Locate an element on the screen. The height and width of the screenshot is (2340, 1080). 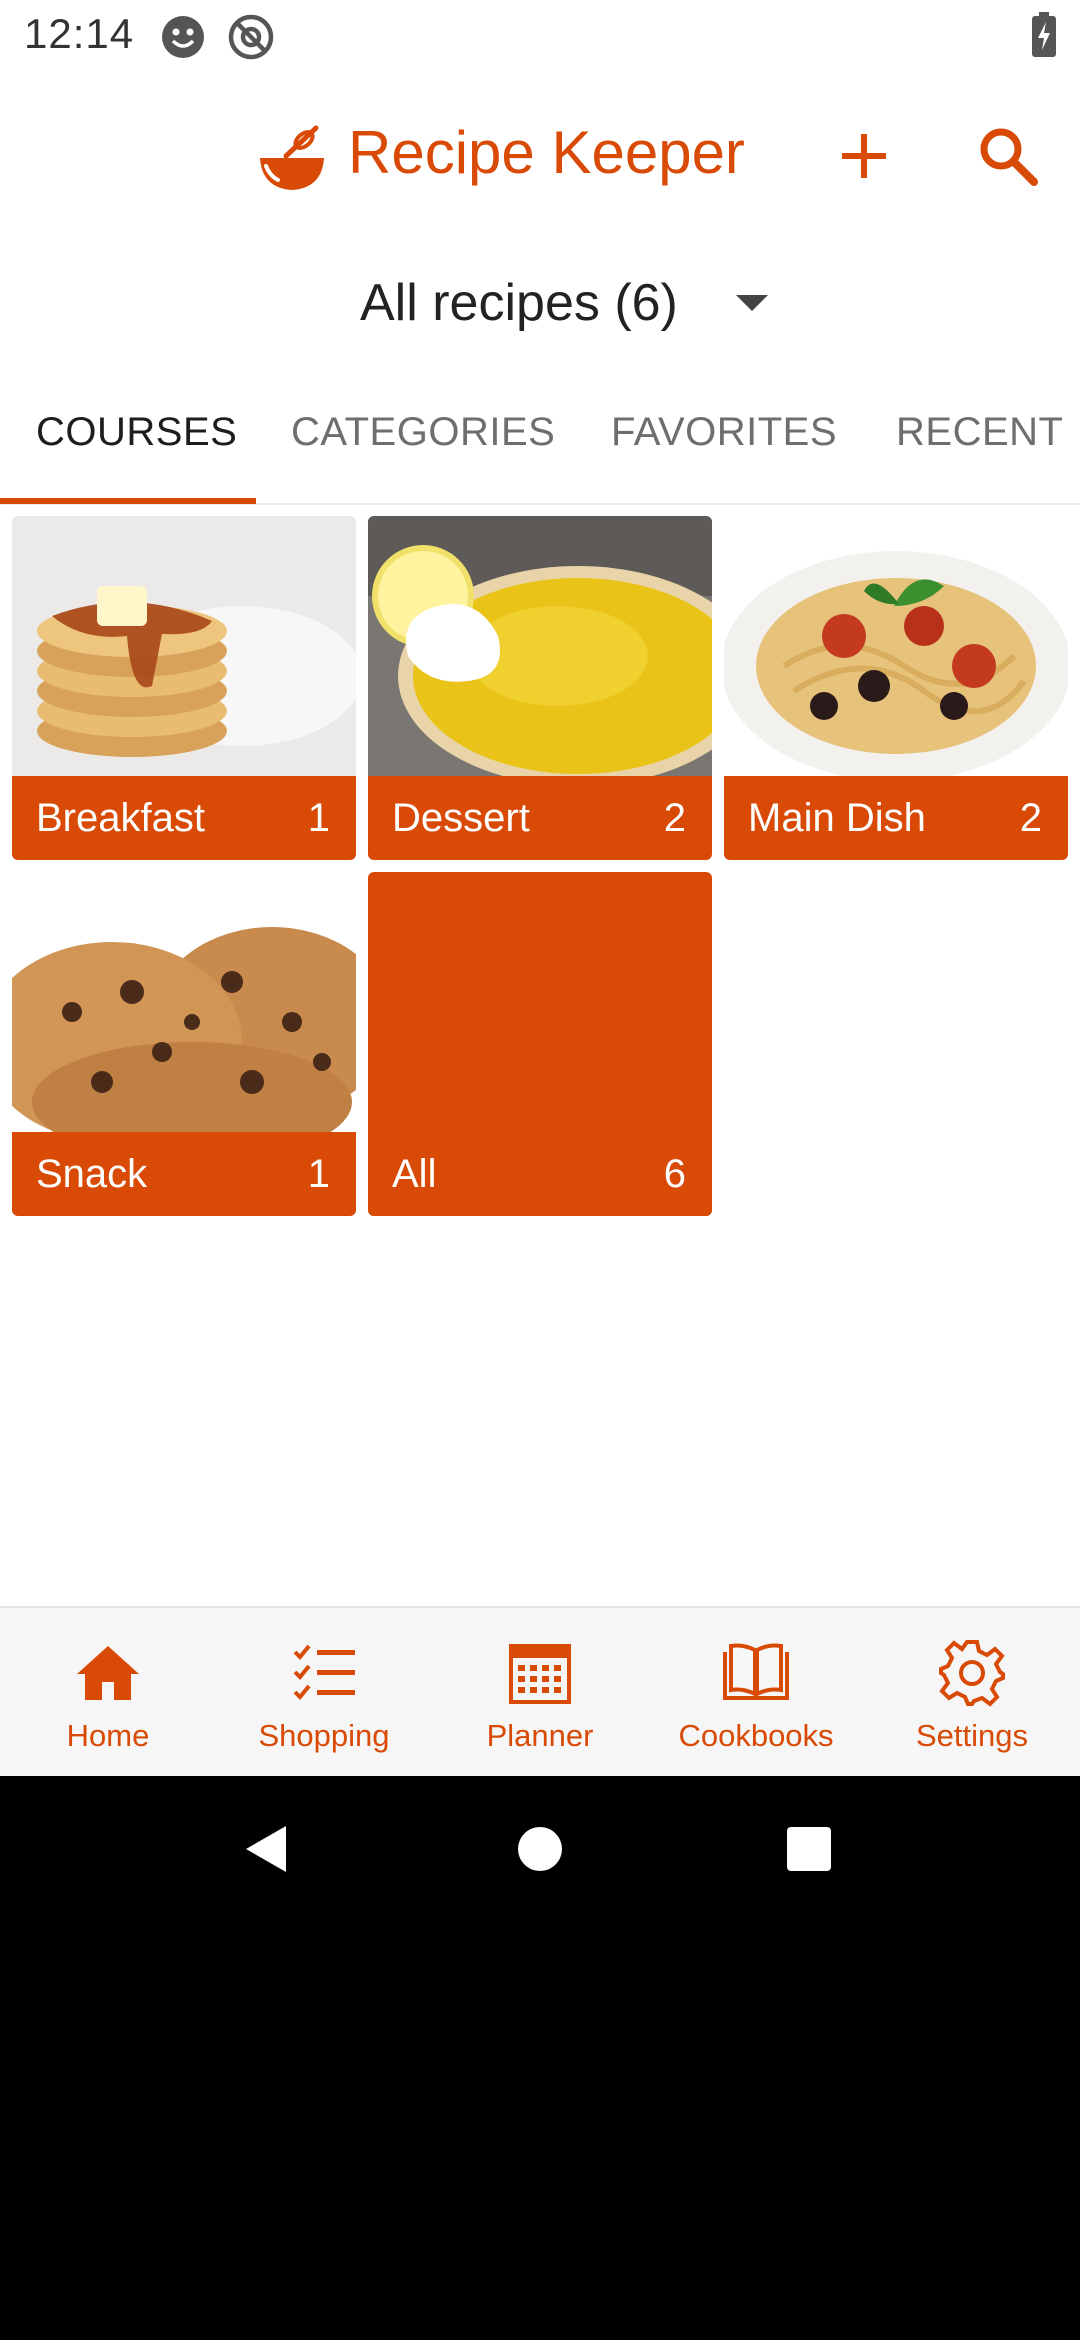
tile-caption: Breakfast 1 is located at coordinates (184, 818).